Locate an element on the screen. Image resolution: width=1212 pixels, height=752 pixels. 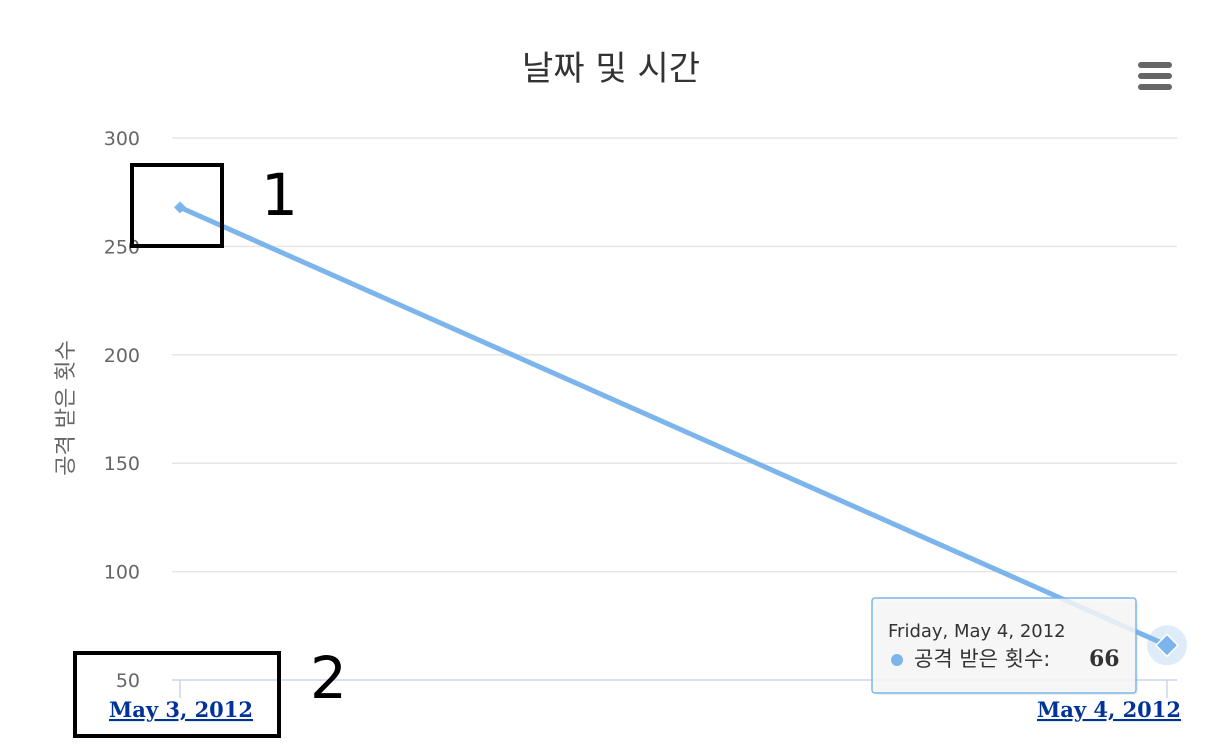
tooltip: Friday, May 4, 2012 공격 받은 횟수: 66 is located at coordinates (1004, 646).